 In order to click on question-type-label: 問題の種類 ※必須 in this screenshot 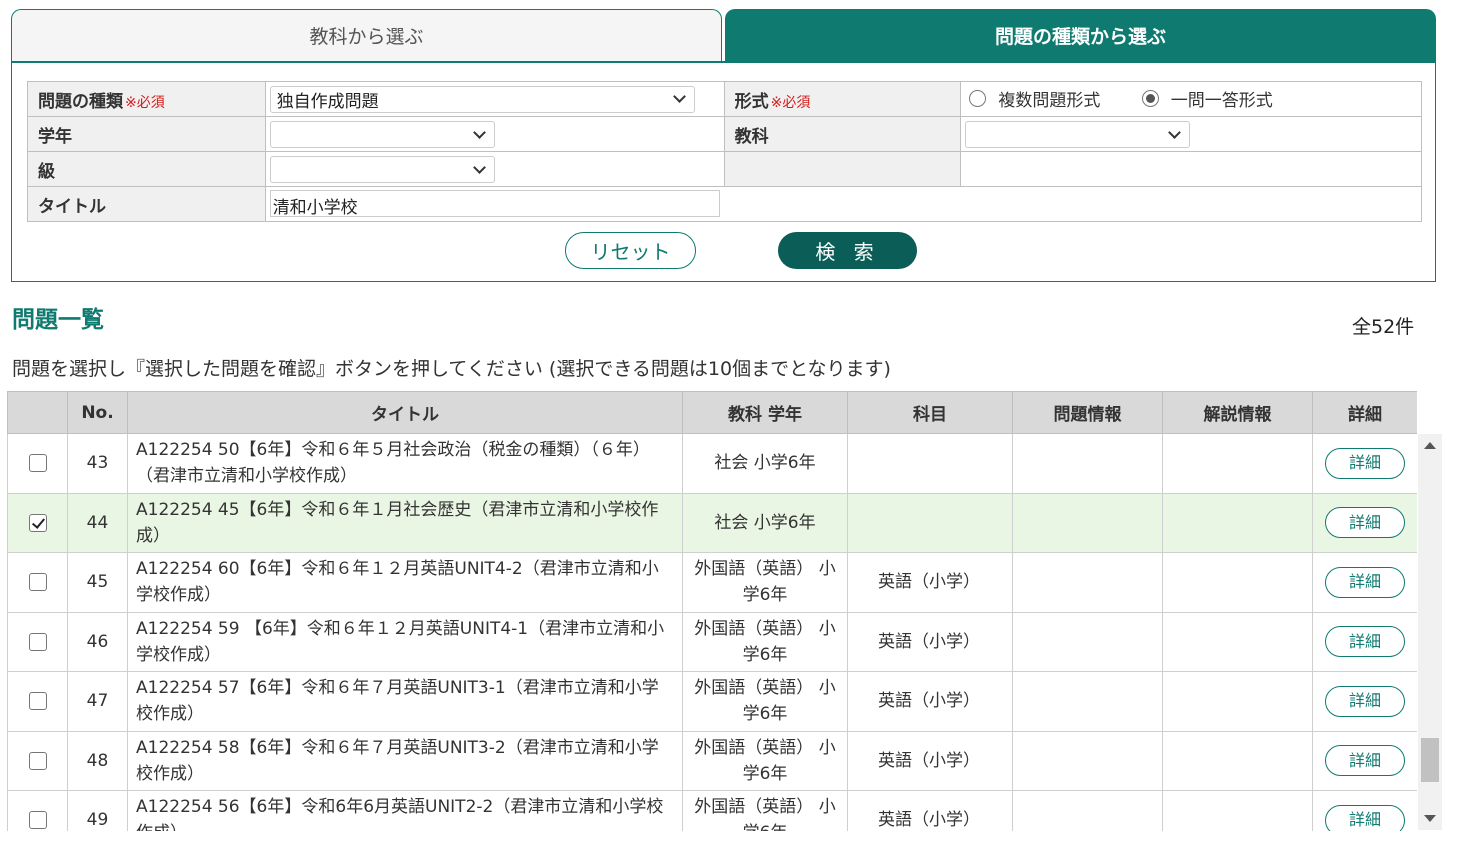, I will do `click(146, 99)`.